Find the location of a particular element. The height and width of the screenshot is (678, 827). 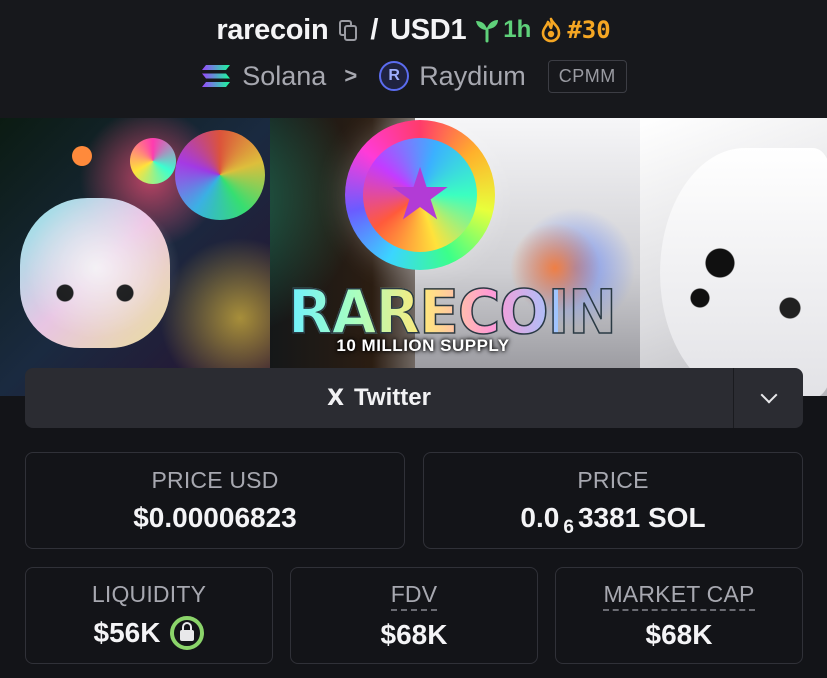

copy-icon is located at coordinates (347, 30).